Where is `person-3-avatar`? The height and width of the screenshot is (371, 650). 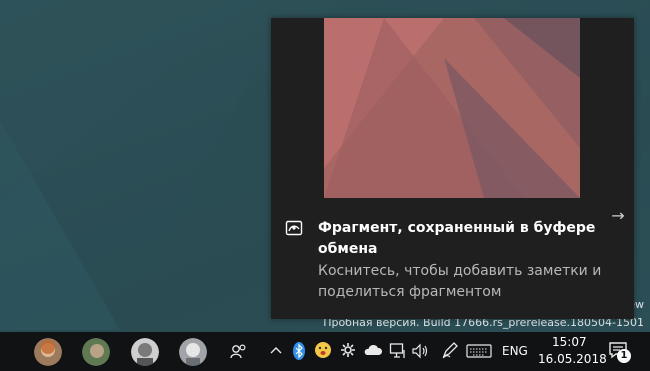
person-3-avatar is located at coordinates (145, 352).